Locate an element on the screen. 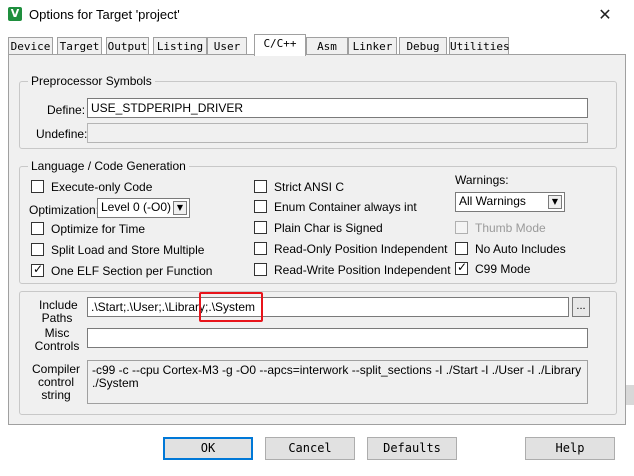 This screenshot has height=476, width=634. c99-mode-label: C99 Mode is located at coordinates (503, 269).